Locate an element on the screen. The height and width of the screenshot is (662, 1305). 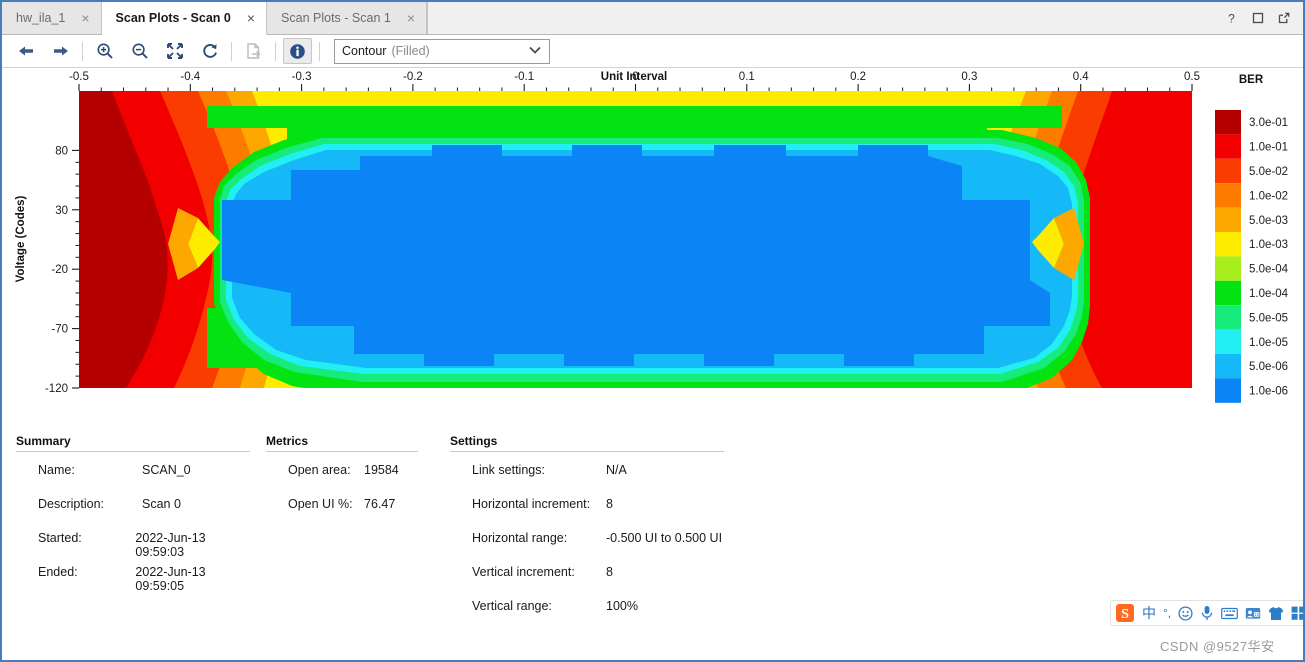
summary-row: Ended: 2022-Jun-13 09:59:05 is located at coordinates (133, 582).